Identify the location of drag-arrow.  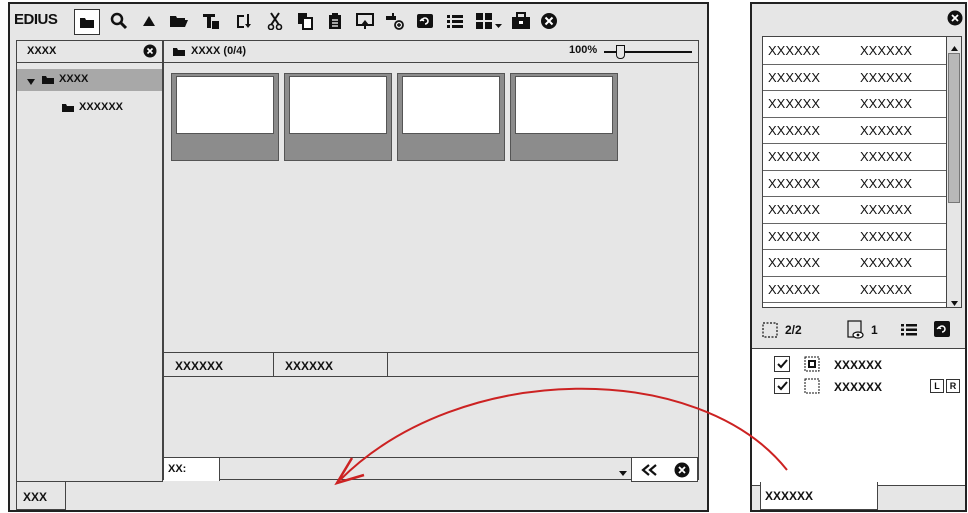
(561, 436).